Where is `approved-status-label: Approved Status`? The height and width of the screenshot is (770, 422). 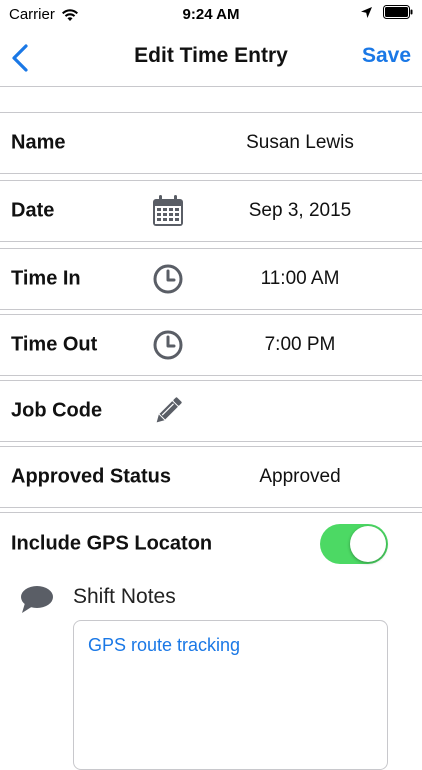 approved-status-label: Approved Status is located at coordinates (91, 476).